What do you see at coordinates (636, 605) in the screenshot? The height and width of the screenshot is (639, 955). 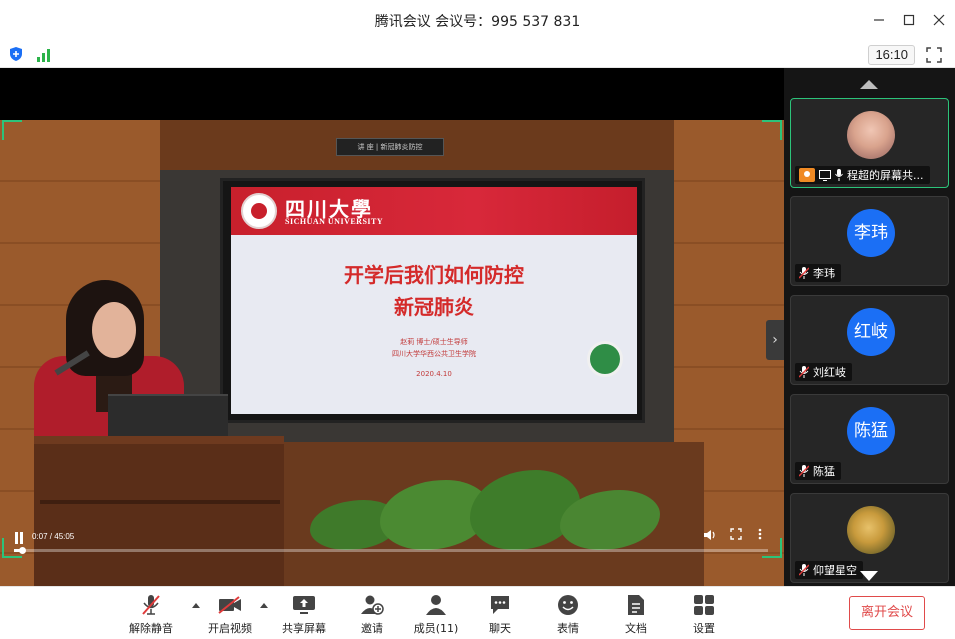 I see `document-icon` at bounding box center [636, 605].